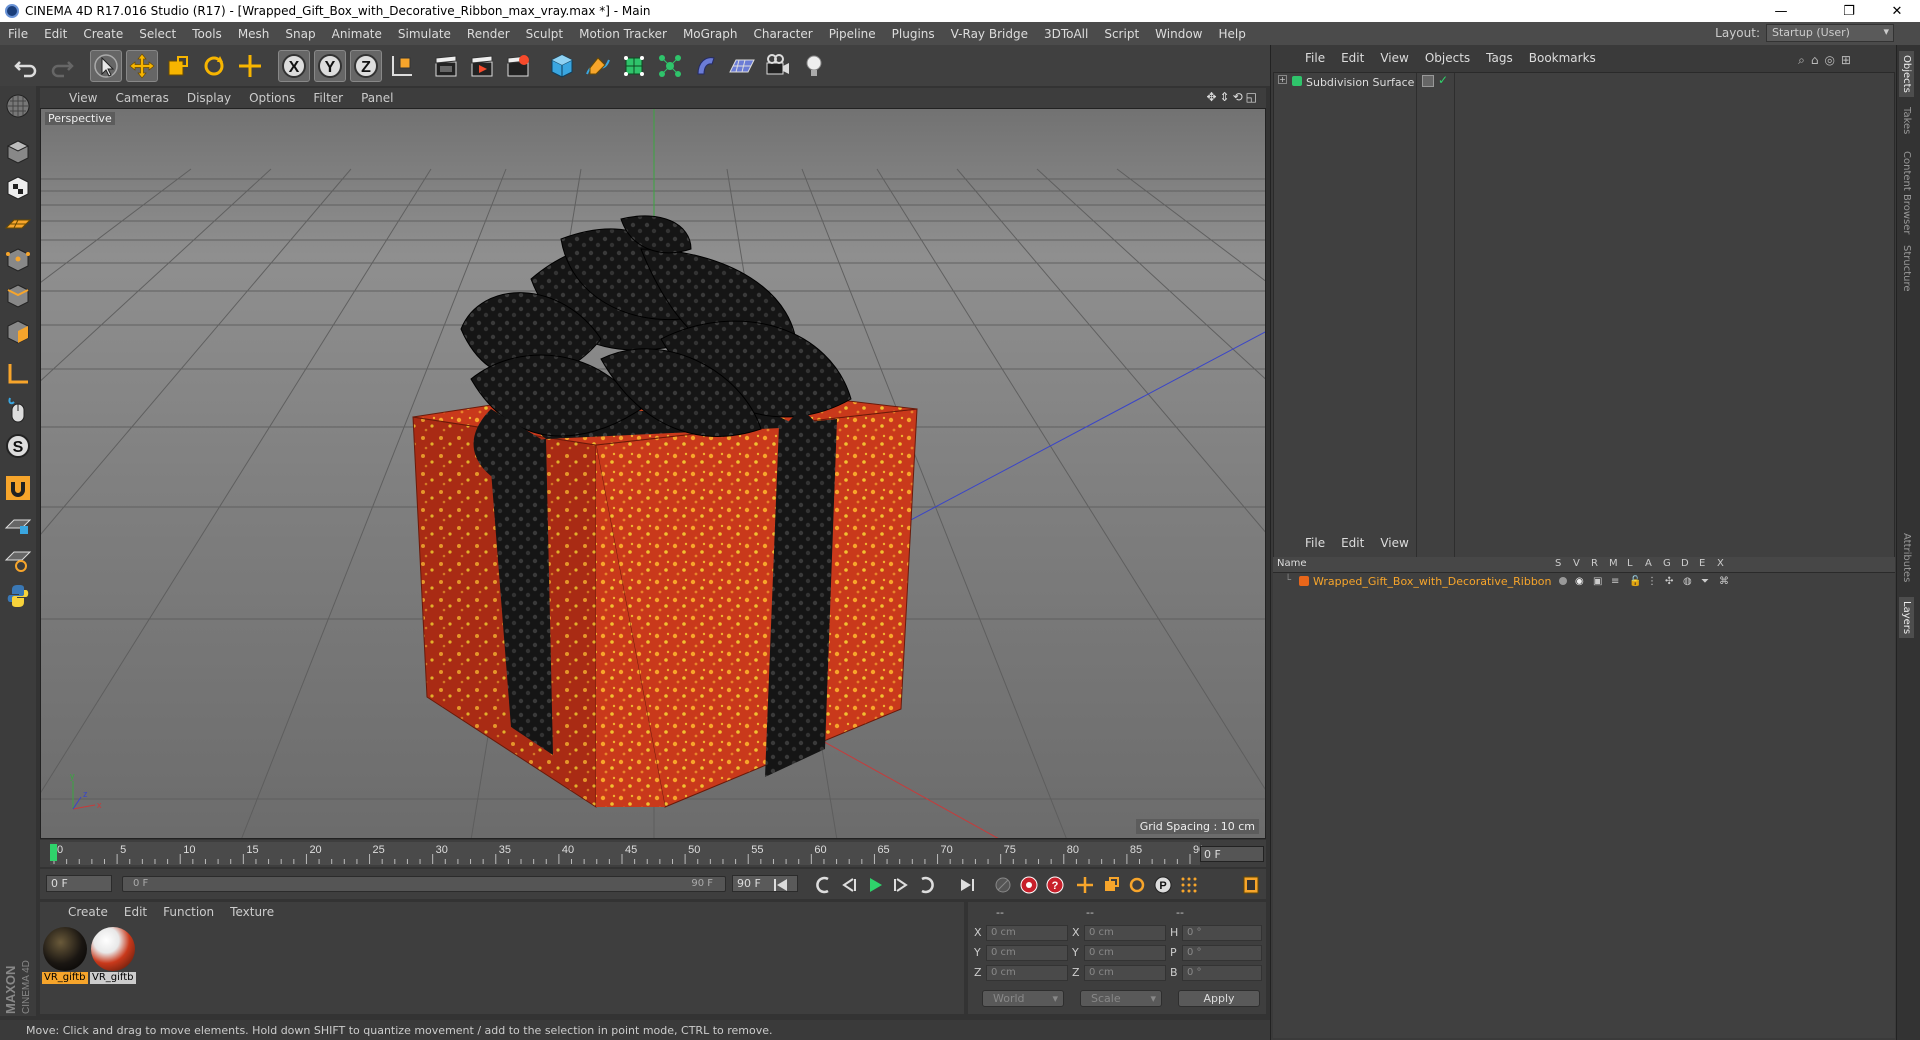 The height and width of the screenshot is (1040, 1920). Describe the element at coordinates (1906, 192) in the screenshot. I see `tab-content-browser: Content Browser` at that location.